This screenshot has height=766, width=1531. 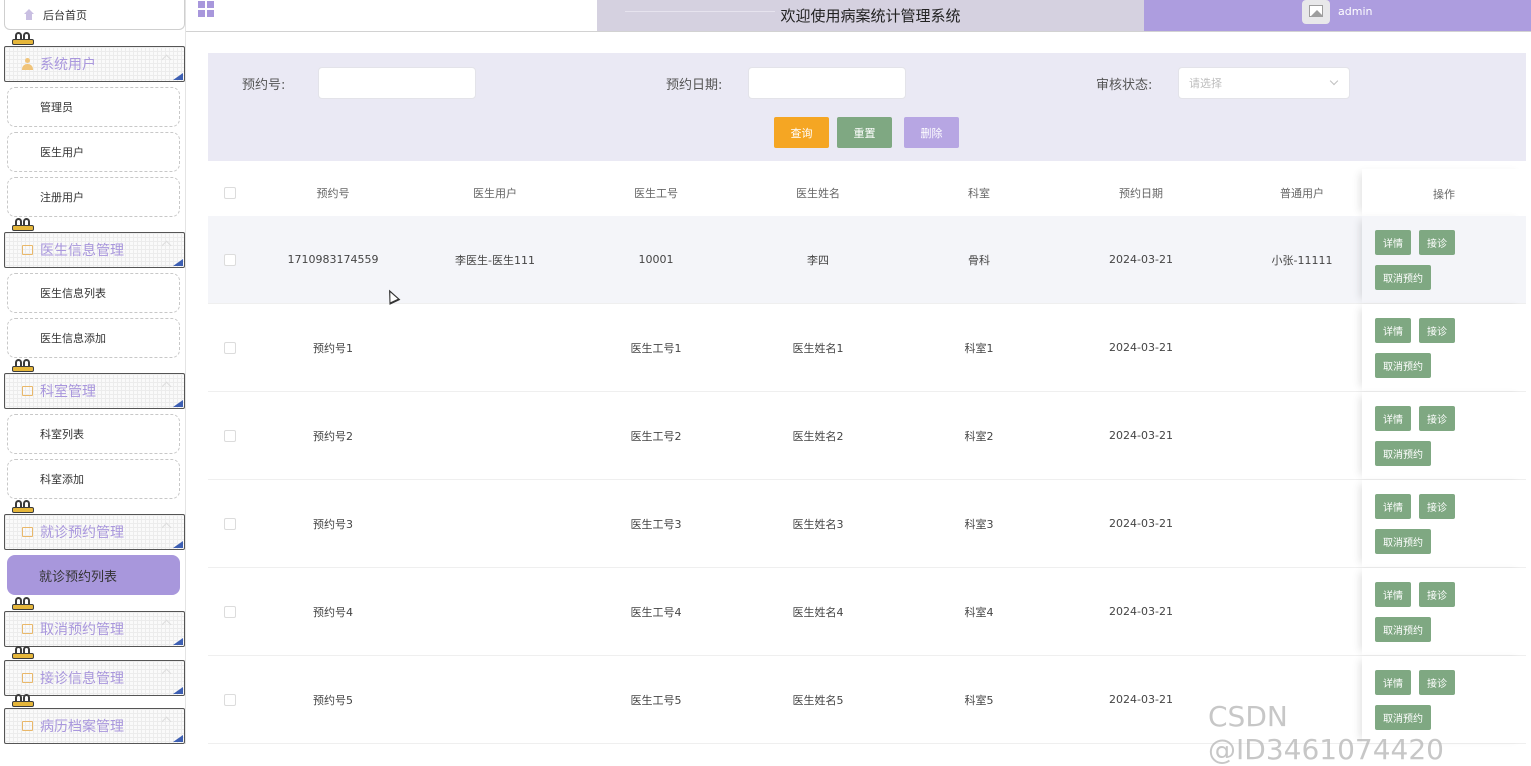 I want to click on image-placeholder-icon, so click(x=1316, y=11).